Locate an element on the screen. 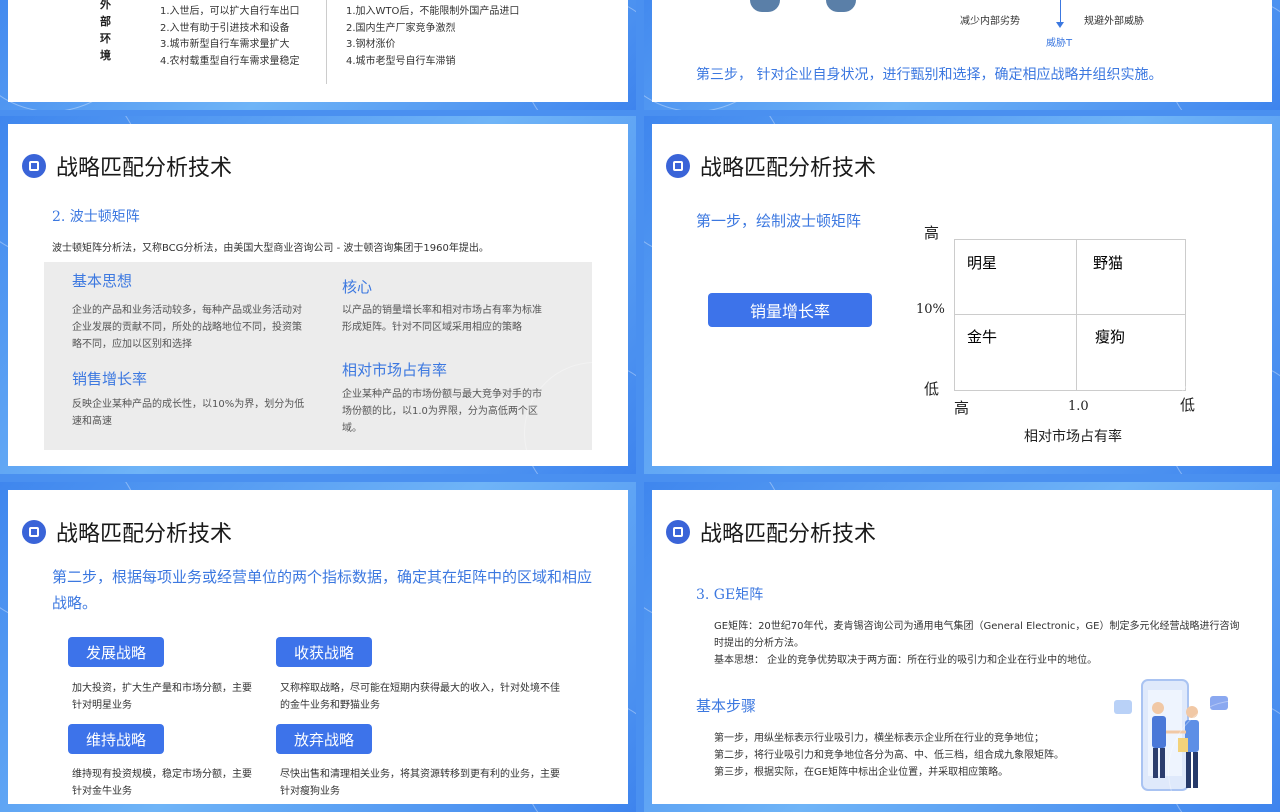  section-heading: 2. 波士顿矩阵 is located at coordinates (96, 217).